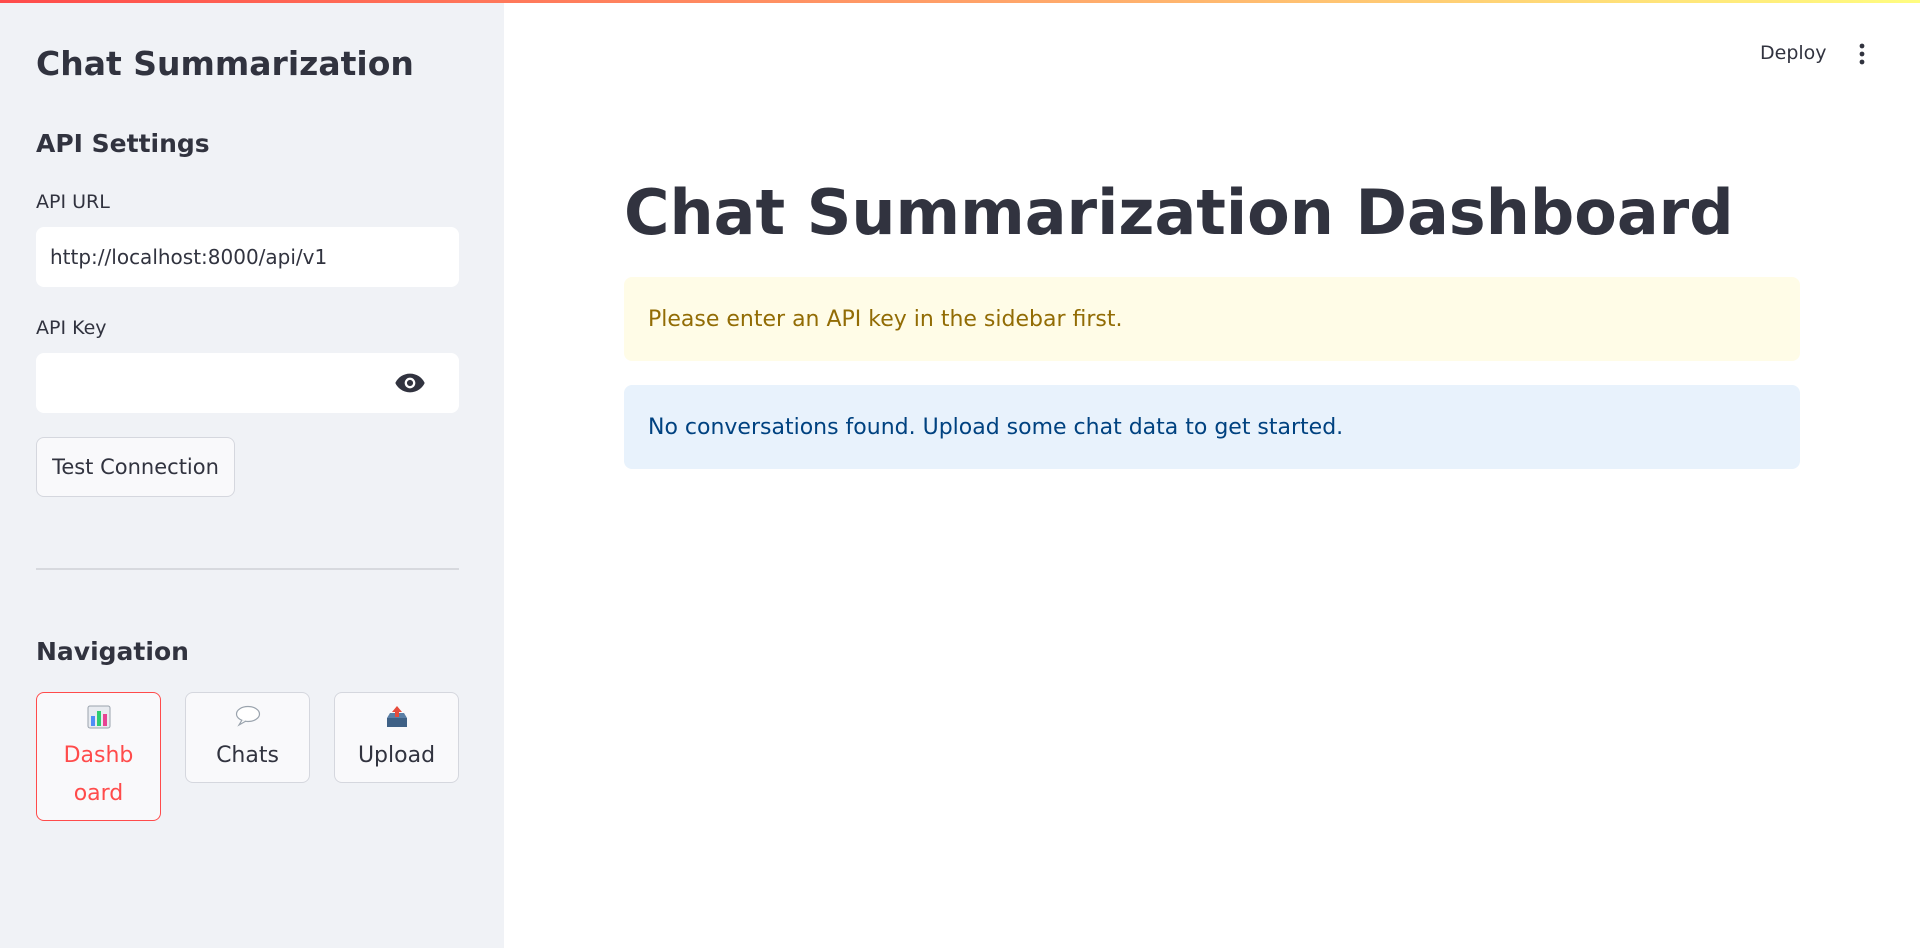 This screenshot has height=948, width=1920. I want to click on nav-label-upload: Upload, so click(396, 755).